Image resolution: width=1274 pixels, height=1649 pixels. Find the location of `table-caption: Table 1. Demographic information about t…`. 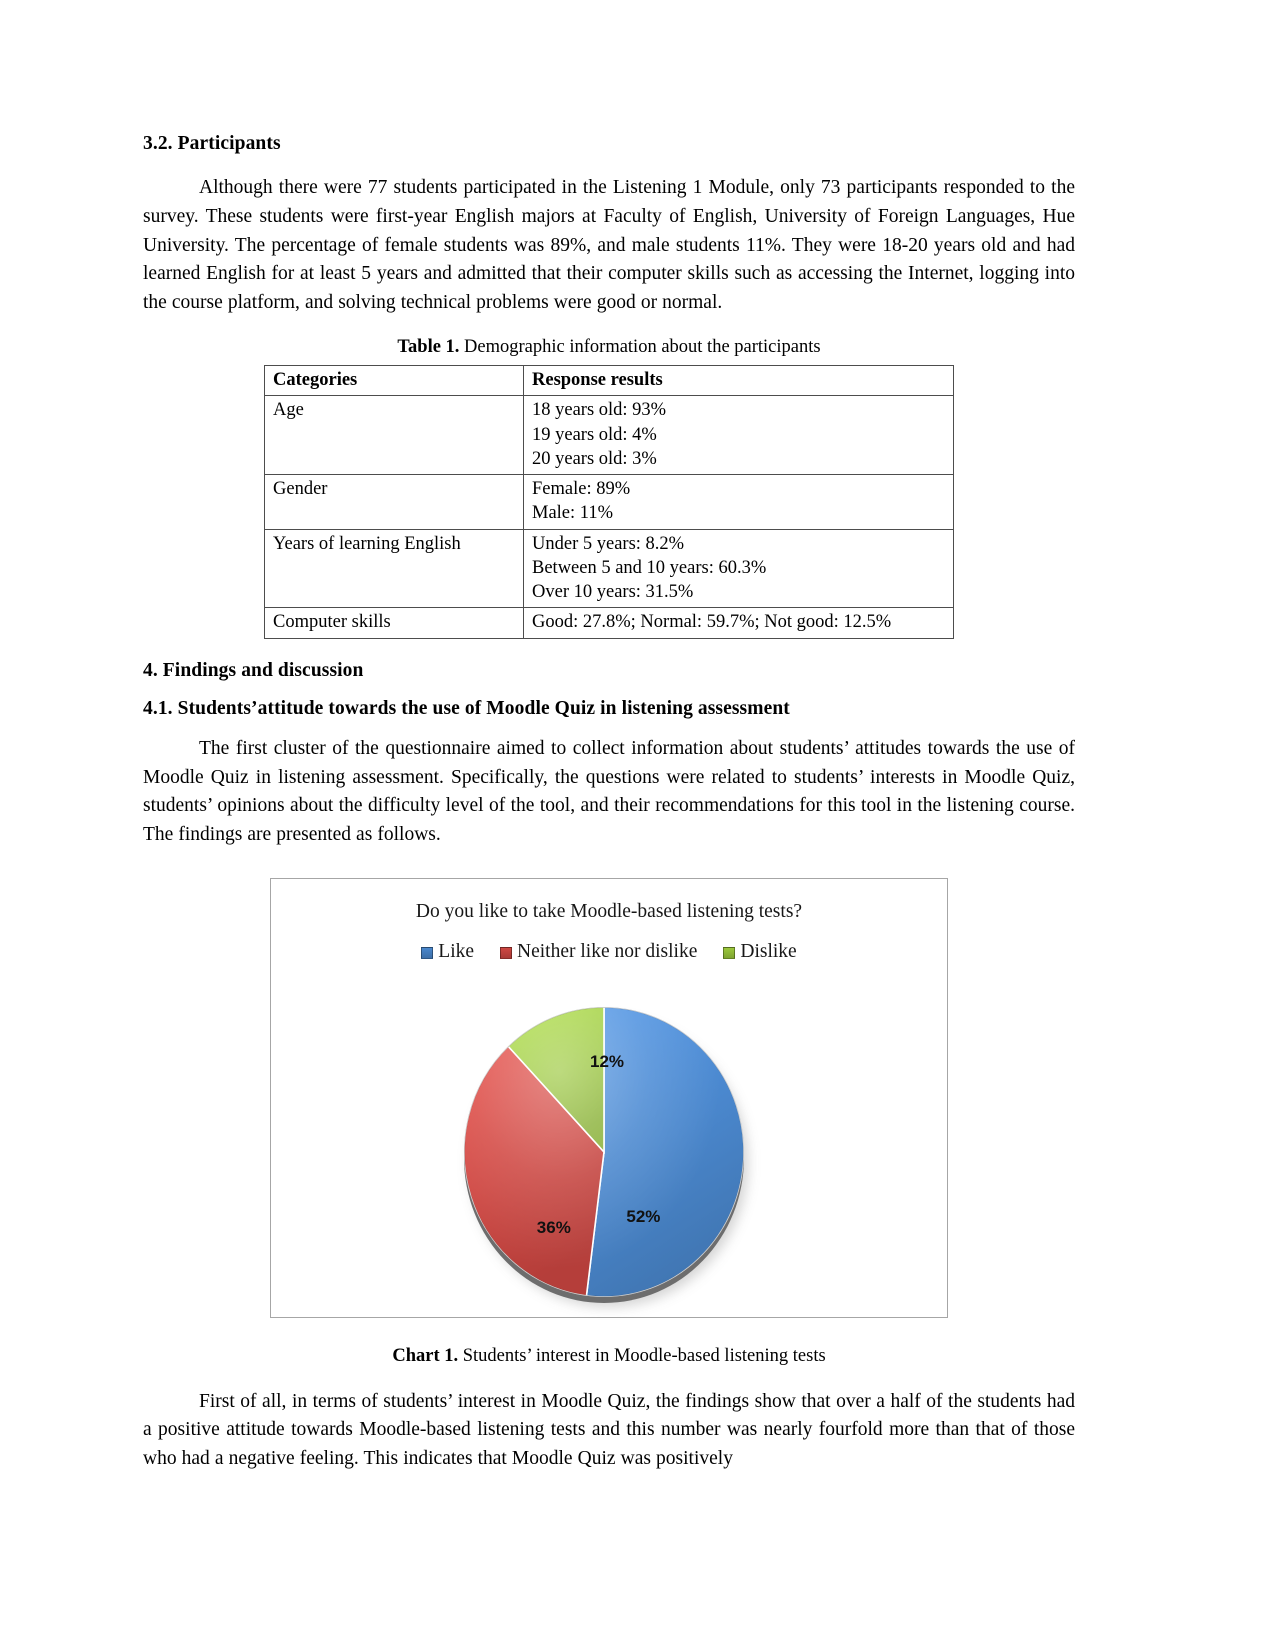

table-caption: Table 1. Demographic information about t… is located at coordinates (609, 347).